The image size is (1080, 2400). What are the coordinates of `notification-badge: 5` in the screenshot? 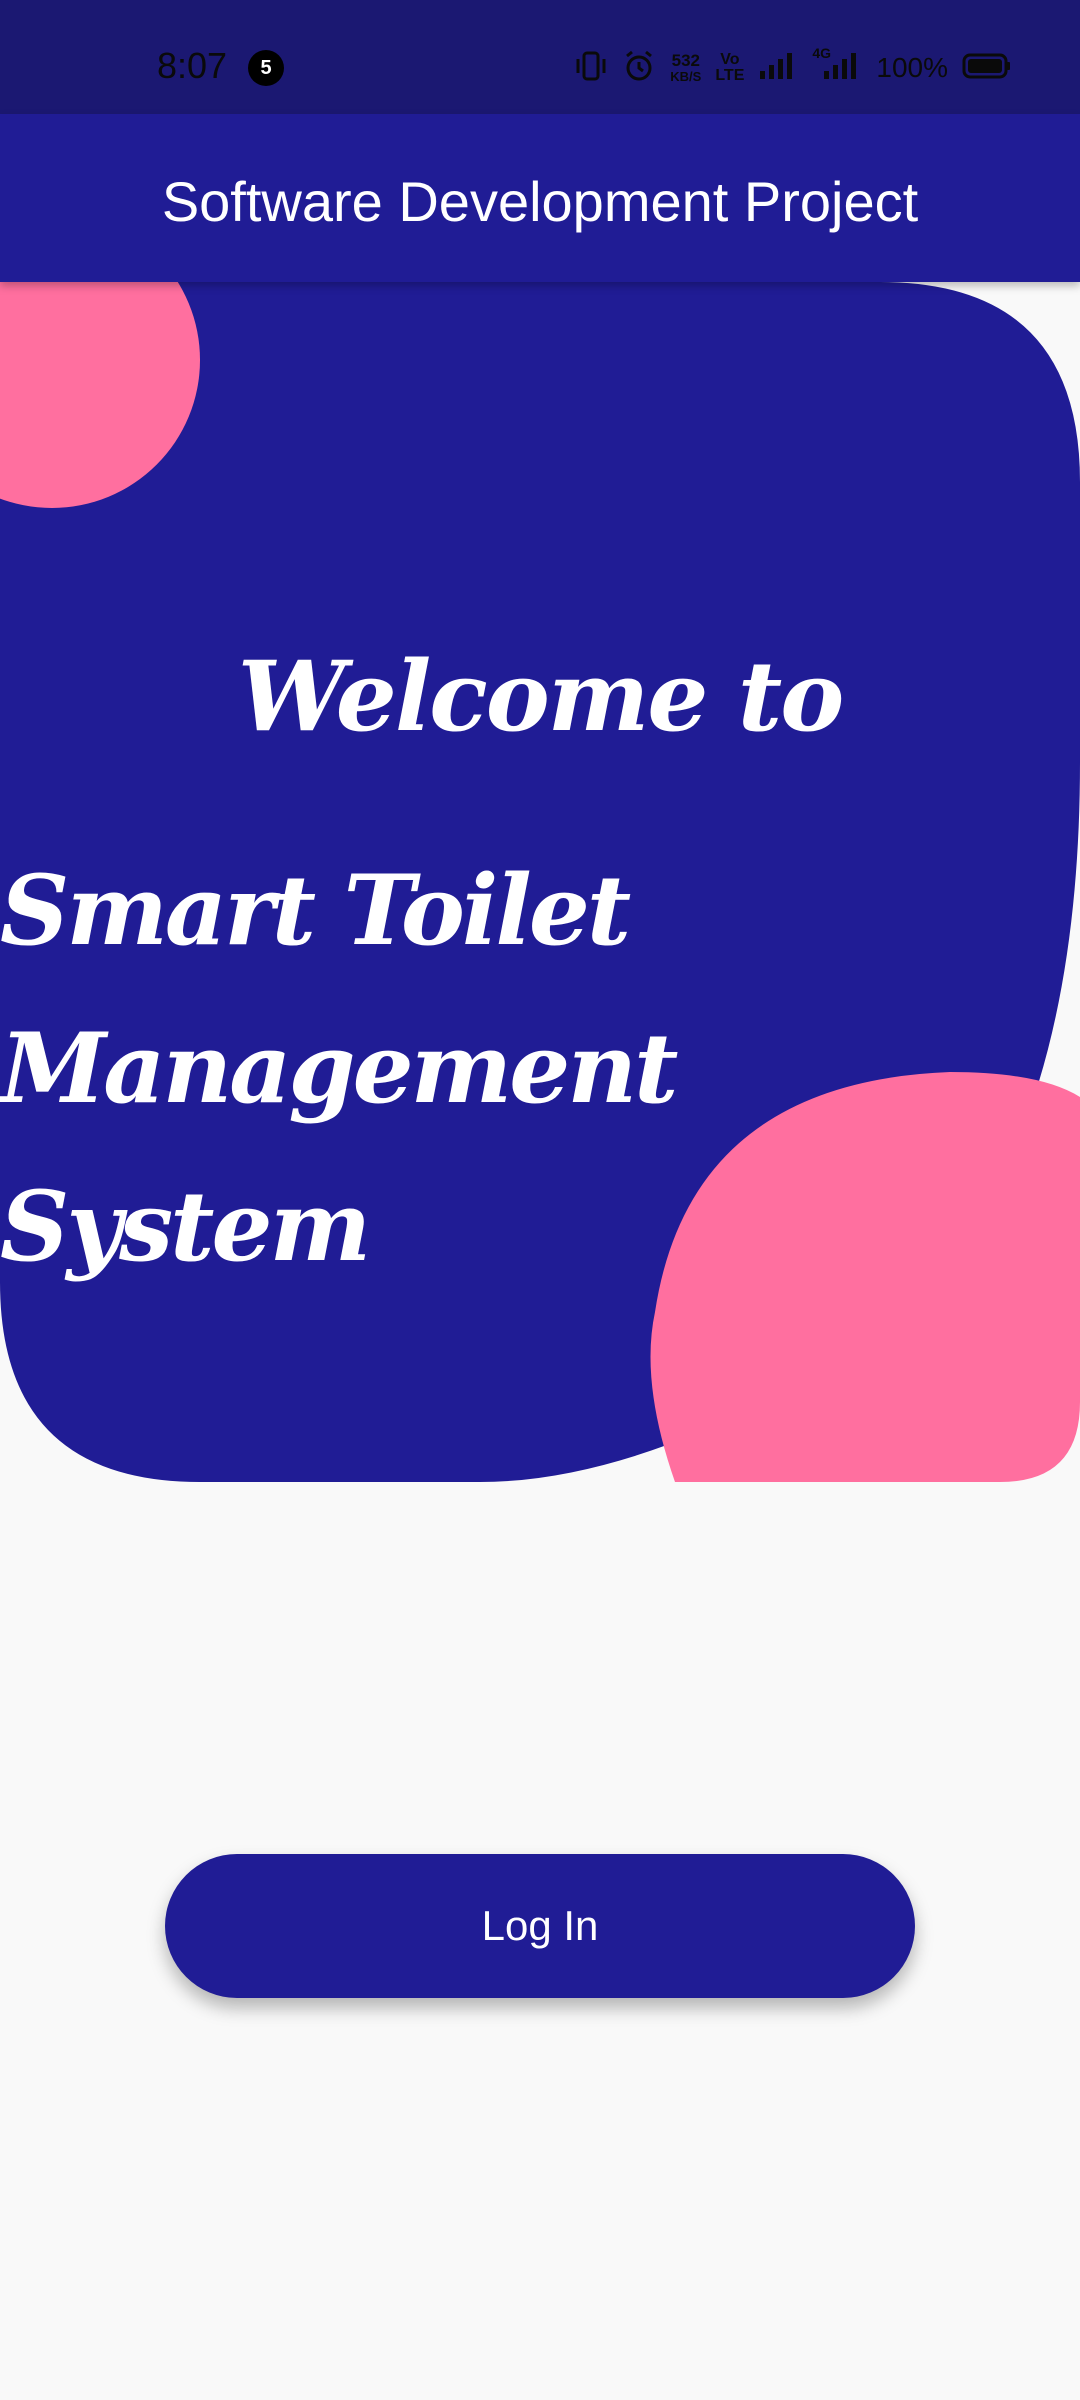 It's located at (266, 68).